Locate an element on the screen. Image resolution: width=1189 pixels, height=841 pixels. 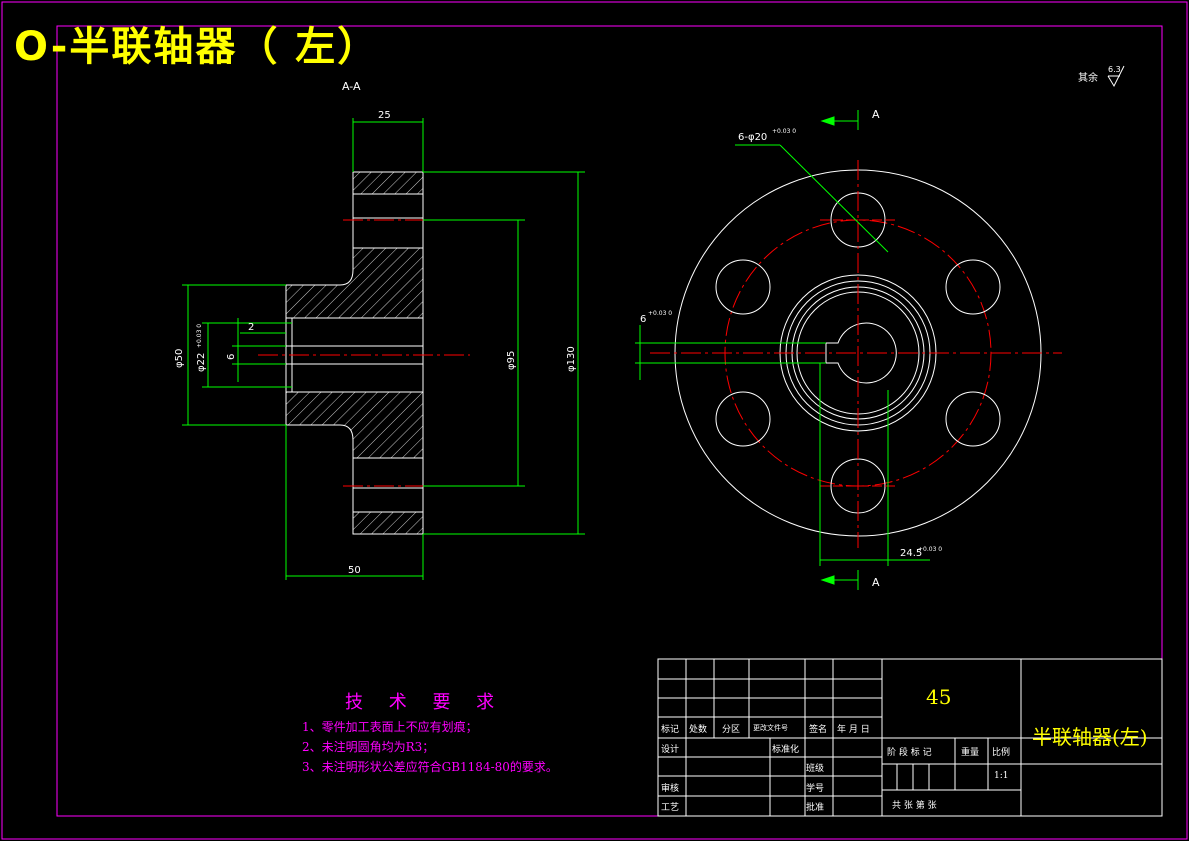
dim-holes: 6-φ20 is located at coordinates (753, 137).